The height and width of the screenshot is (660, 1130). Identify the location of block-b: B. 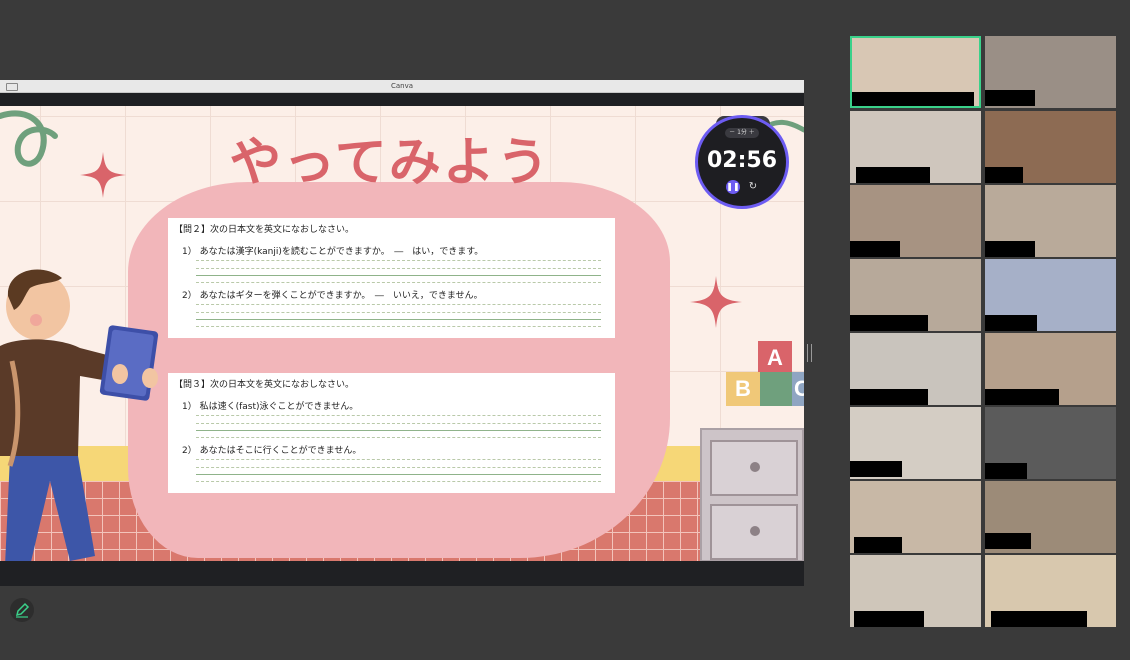
(743, 389).